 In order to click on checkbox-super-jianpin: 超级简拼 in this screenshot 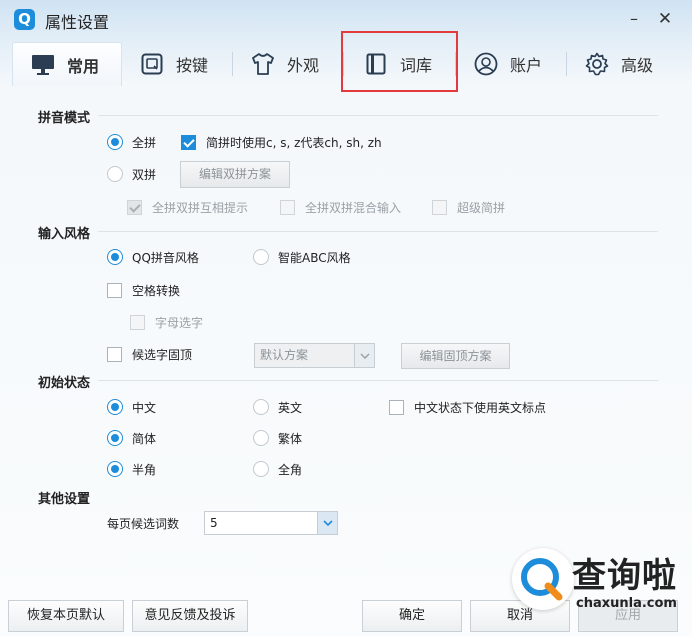, I will do `click(468, 207)`.